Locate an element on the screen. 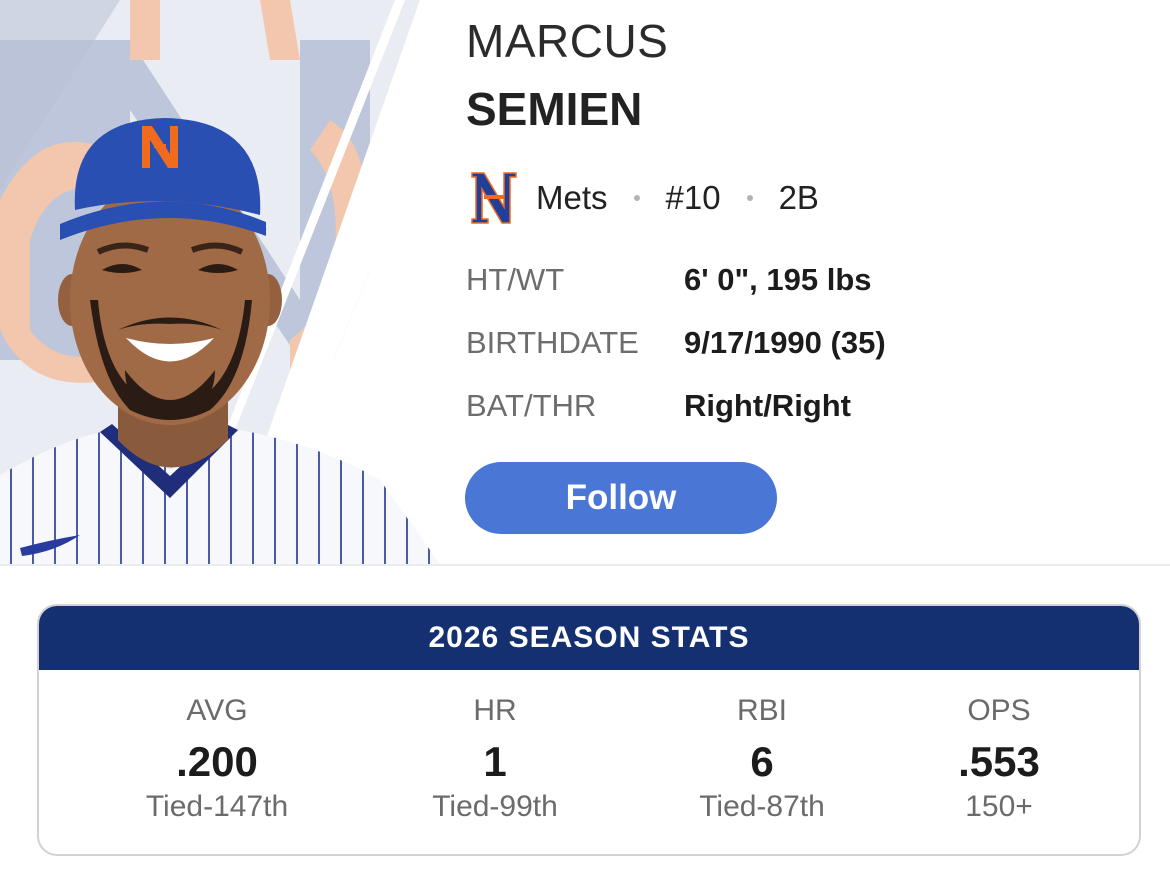 Image resolution: width=1170 pixels, height=877 pixels. follow-button: Follow is located at coordinates (621, 498).